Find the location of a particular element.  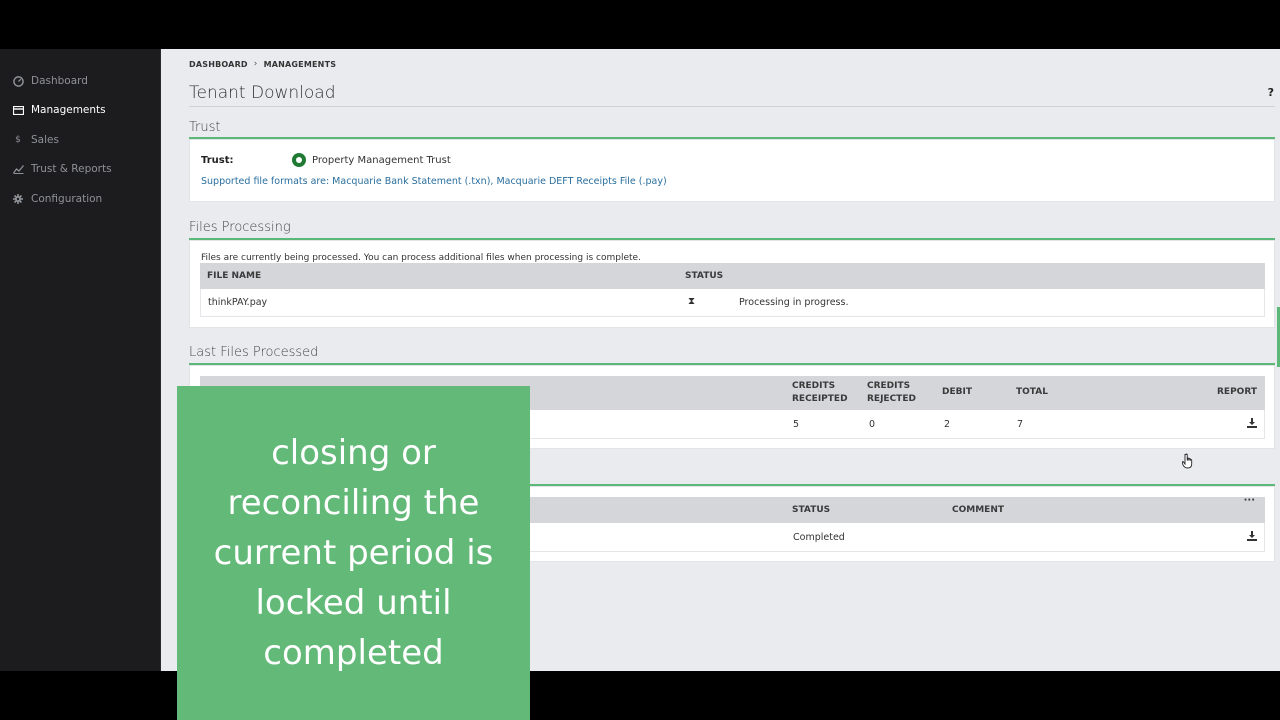

debit-cell: 2 is located at coordinates (947, 424).